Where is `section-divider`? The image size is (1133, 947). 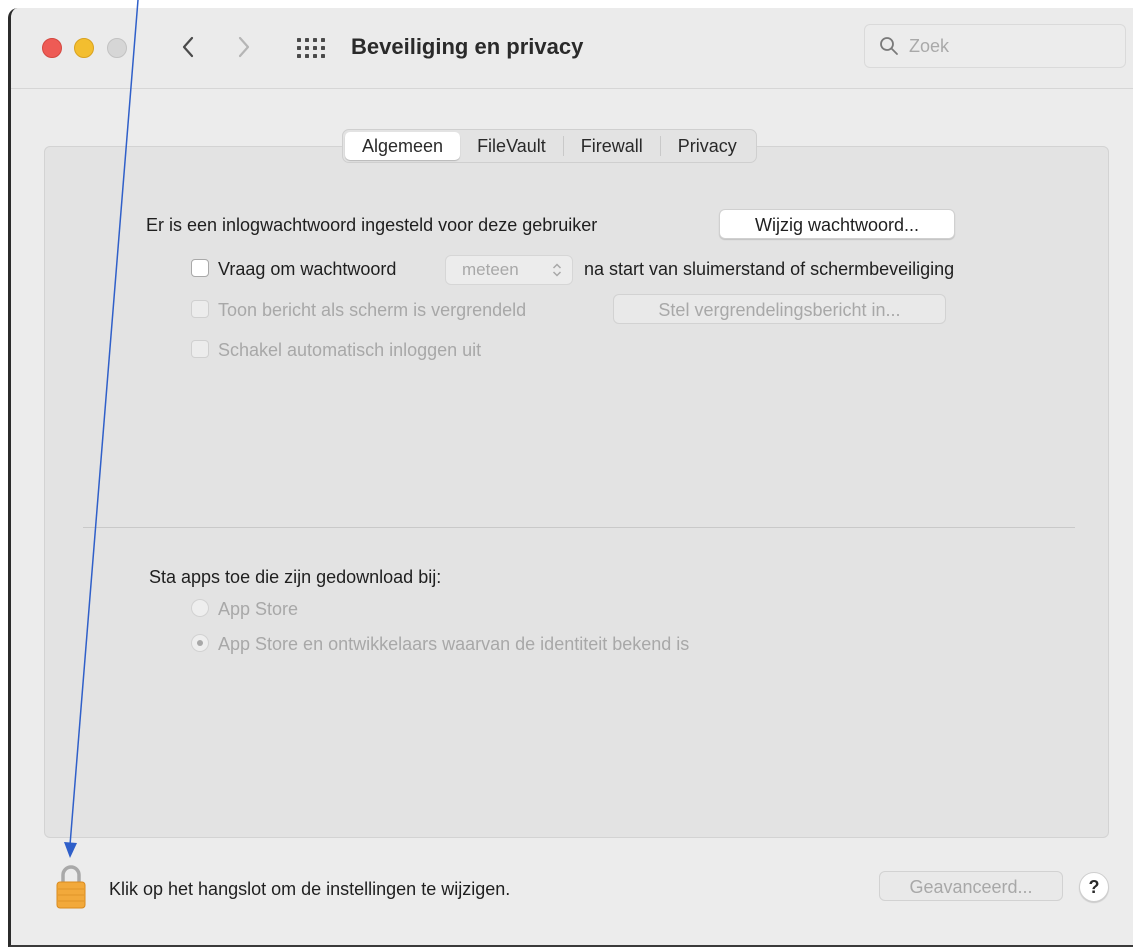
section-divider is located at coordinates (579, 527).